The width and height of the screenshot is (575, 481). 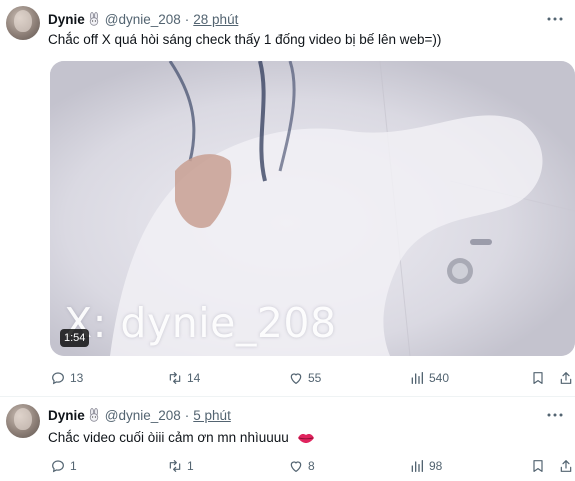 I want to click on reply-button: 1, so click(x=63, y=466).